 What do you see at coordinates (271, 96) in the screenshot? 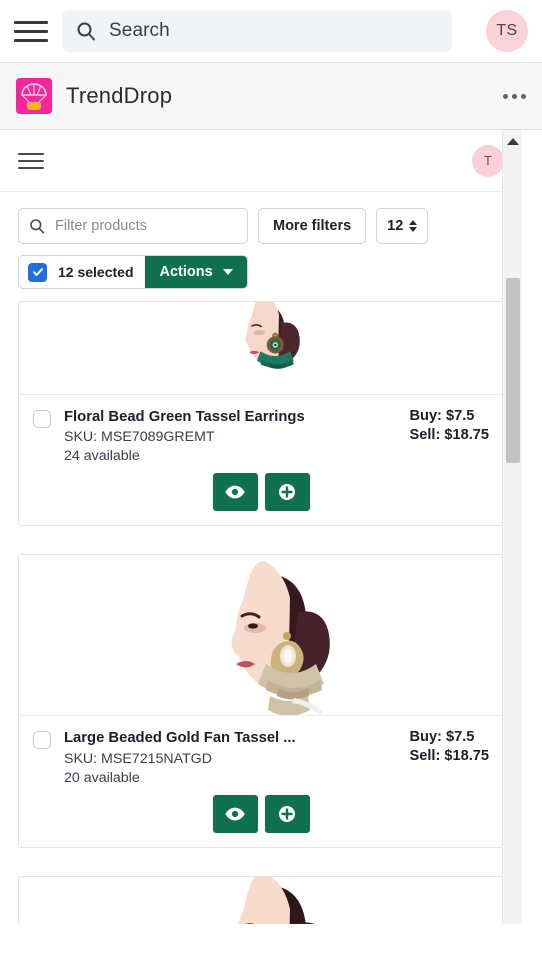
I see `app-title-bar: TrendDrop` at bounding box center [271, 96].